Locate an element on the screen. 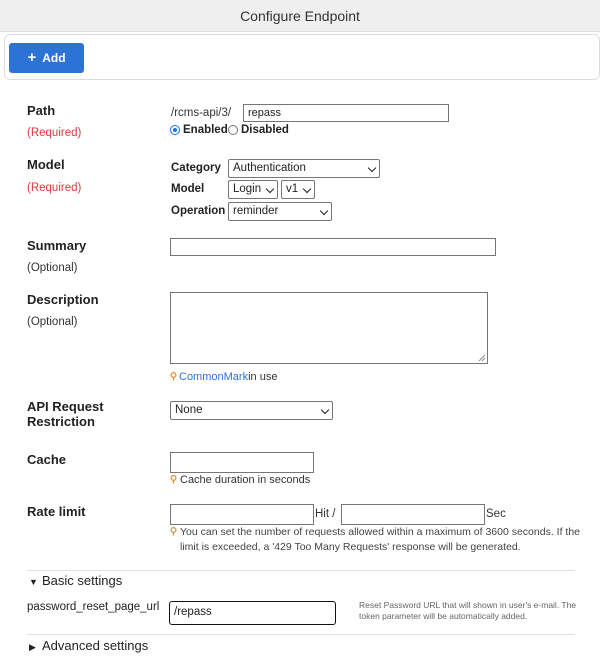  path-input: repass is located at coordinates (346, 113).